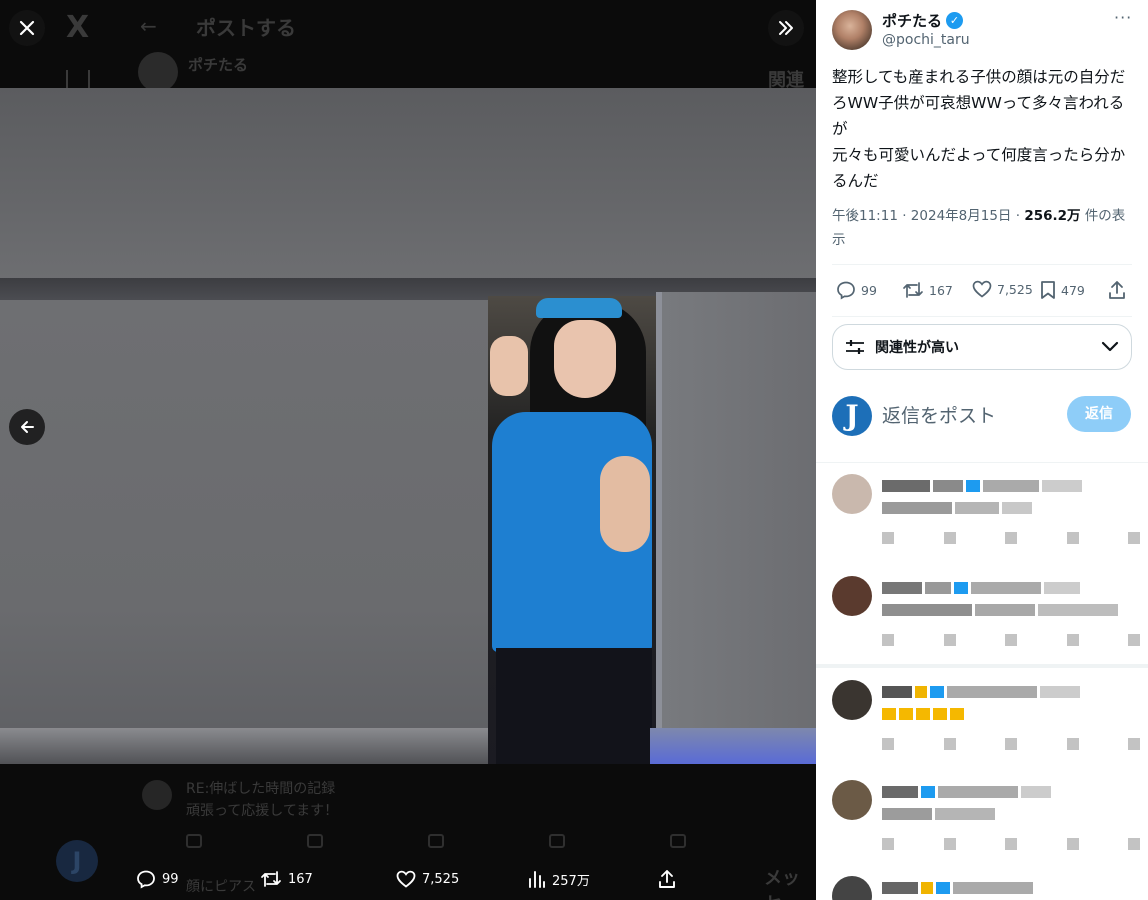  I want to click on background-reply-avatar, so click(157, 795).